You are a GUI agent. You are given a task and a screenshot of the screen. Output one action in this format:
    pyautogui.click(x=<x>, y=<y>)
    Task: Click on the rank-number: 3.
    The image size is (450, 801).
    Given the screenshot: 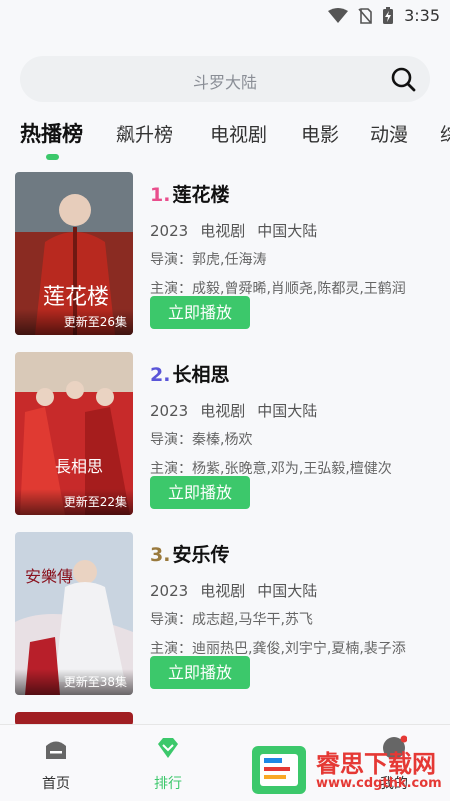 What is the action you would take?
    pyautogui.click(x=160, y=555)
    